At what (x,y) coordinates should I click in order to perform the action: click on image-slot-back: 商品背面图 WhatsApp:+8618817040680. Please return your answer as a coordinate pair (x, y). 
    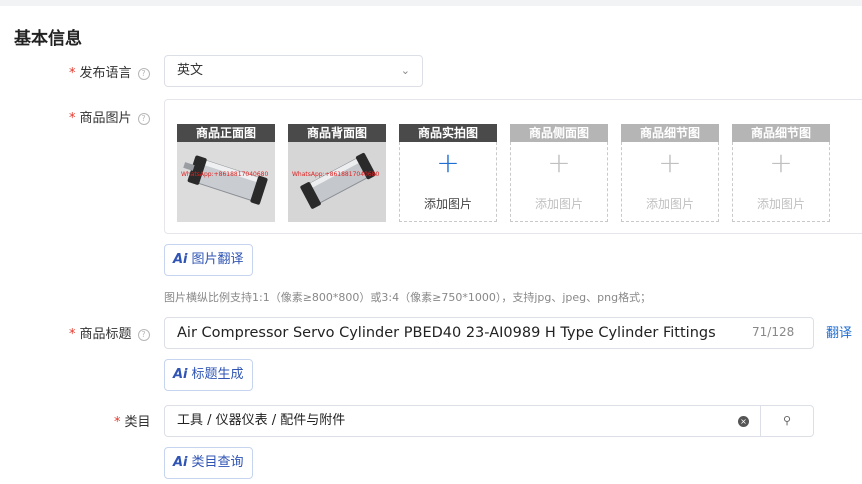
    Looking at the image, I should click on (337, 173).